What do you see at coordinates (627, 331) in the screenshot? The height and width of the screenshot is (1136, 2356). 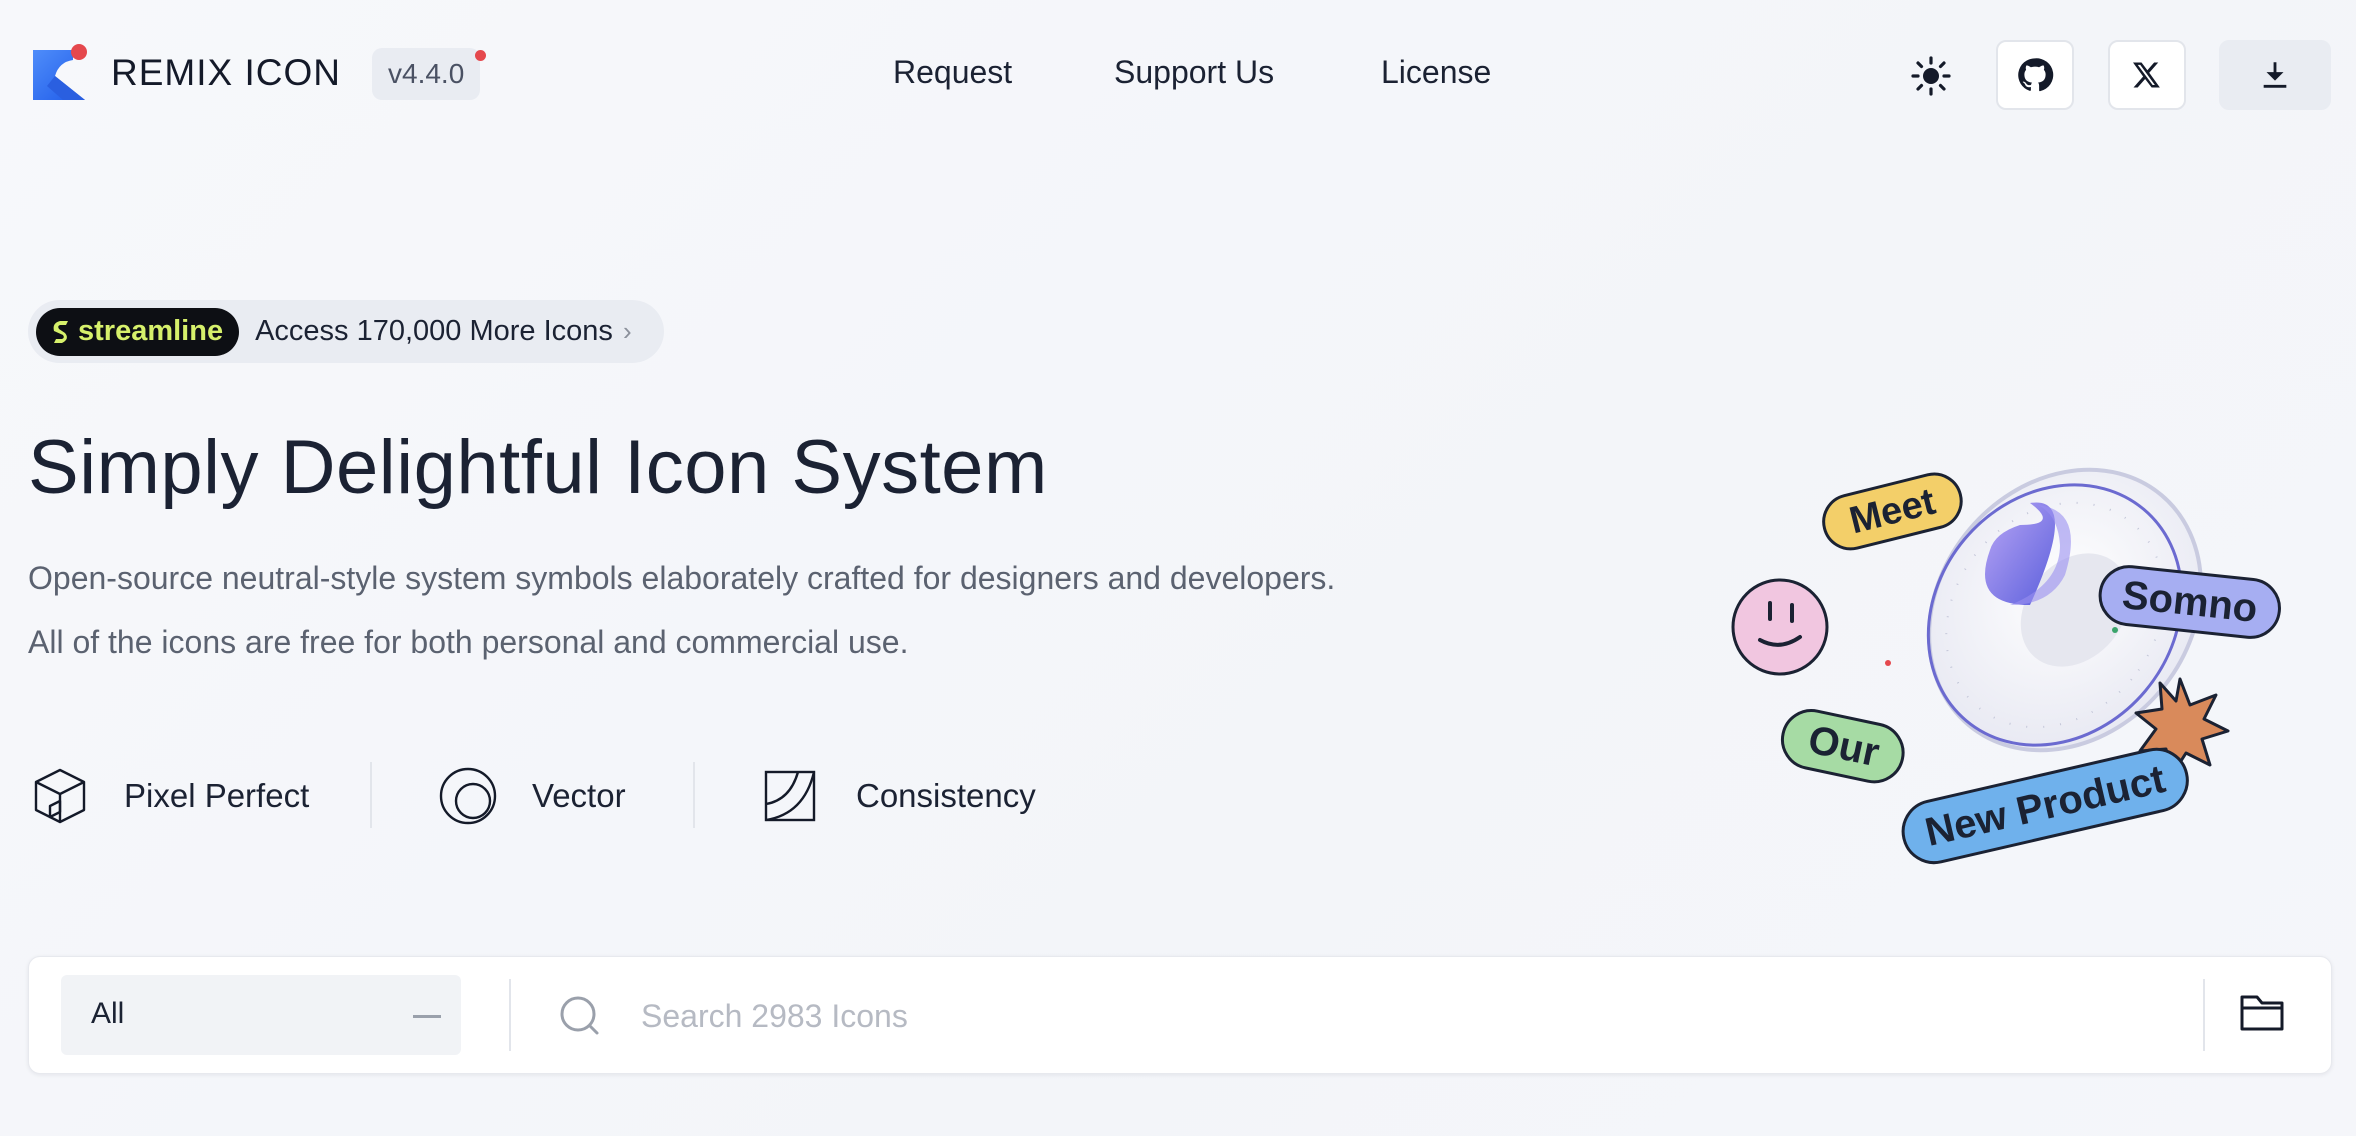 I see `chevron-right-icon: ›` at bounding box center [627, 331].